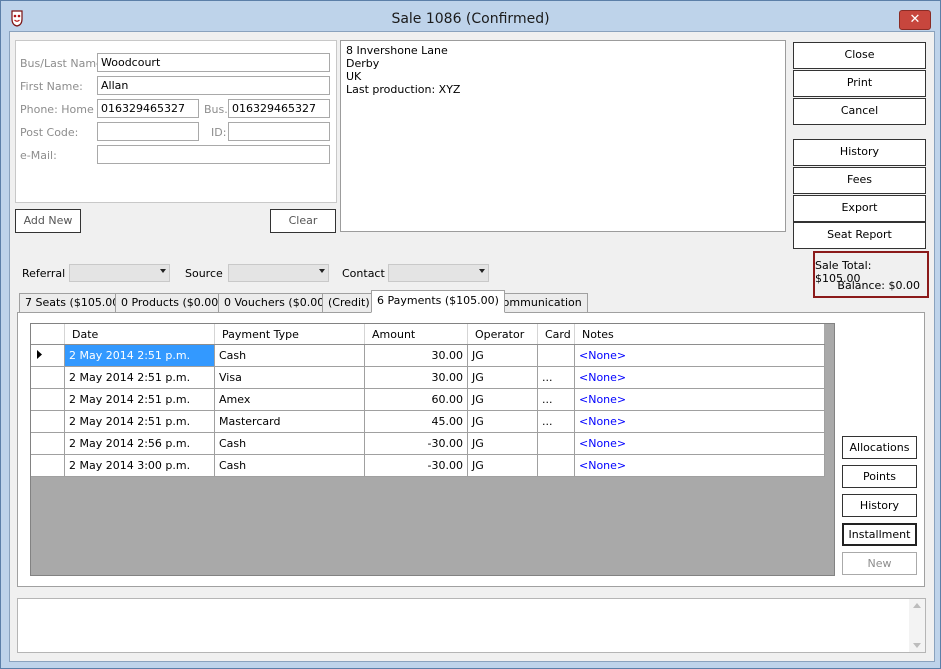 The height and width of the screenshot is (669, 941). Describe the element at coordinates (172, 302) in the screenshot. I see `tab-products: 0 Products ($0.00)` at that location.